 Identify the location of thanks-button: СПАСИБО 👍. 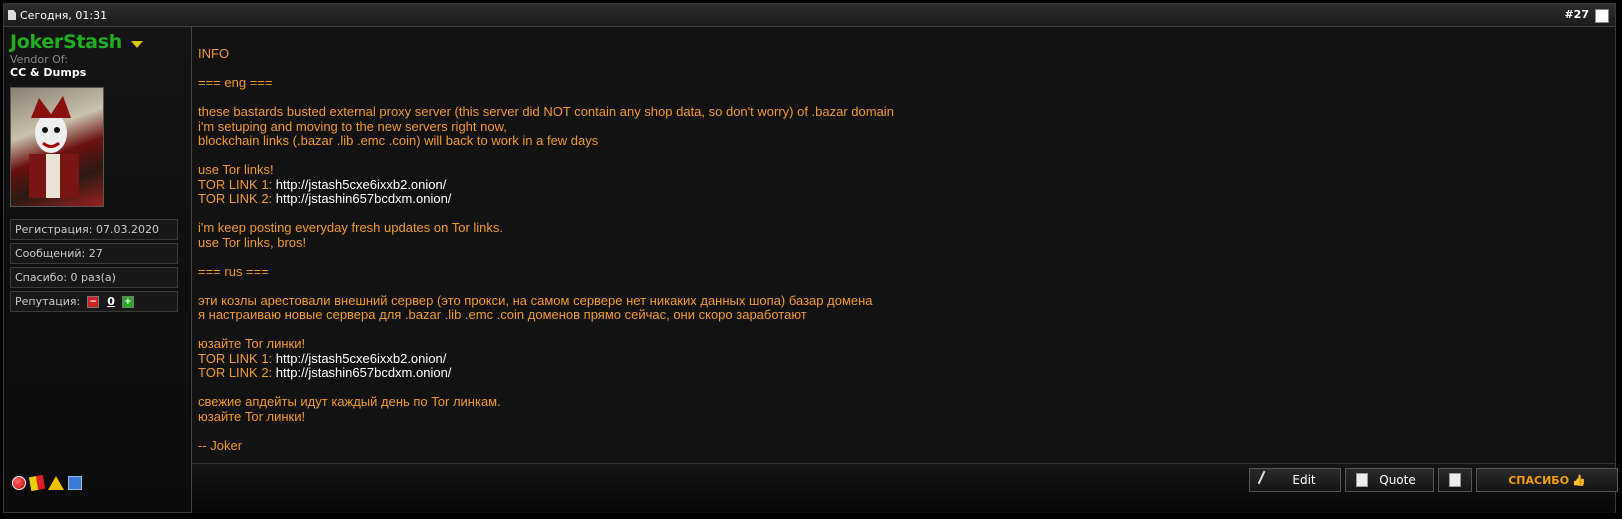
(1547, 480).